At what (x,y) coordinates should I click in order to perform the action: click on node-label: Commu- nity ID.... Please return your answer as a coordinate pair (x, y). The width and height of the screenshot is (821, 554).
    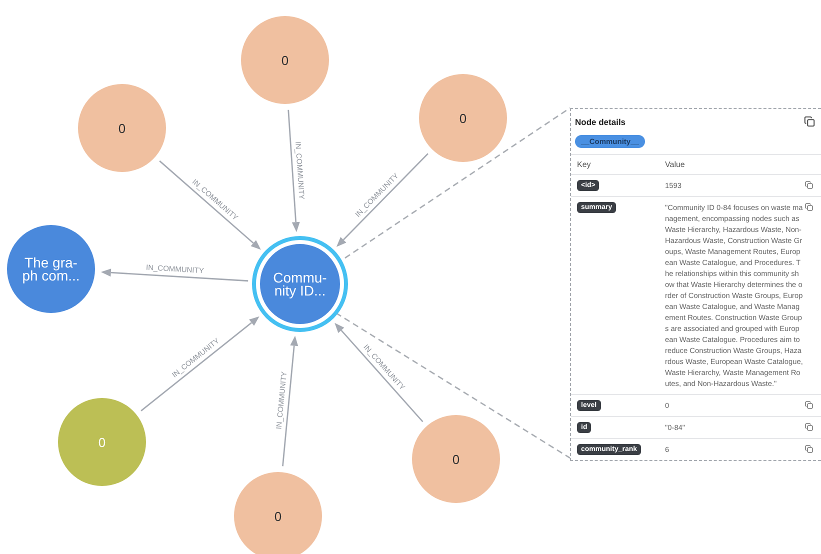
    Looking at the image, I should click on (300, 284).